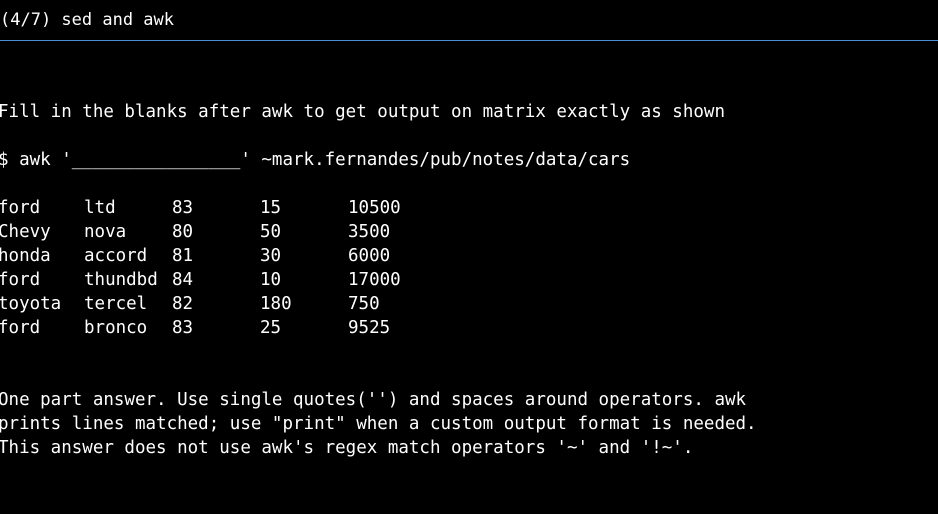 The height and width of the screenshot is (514, 938). I want to click on cell-model: tercel, so click(116, 304).